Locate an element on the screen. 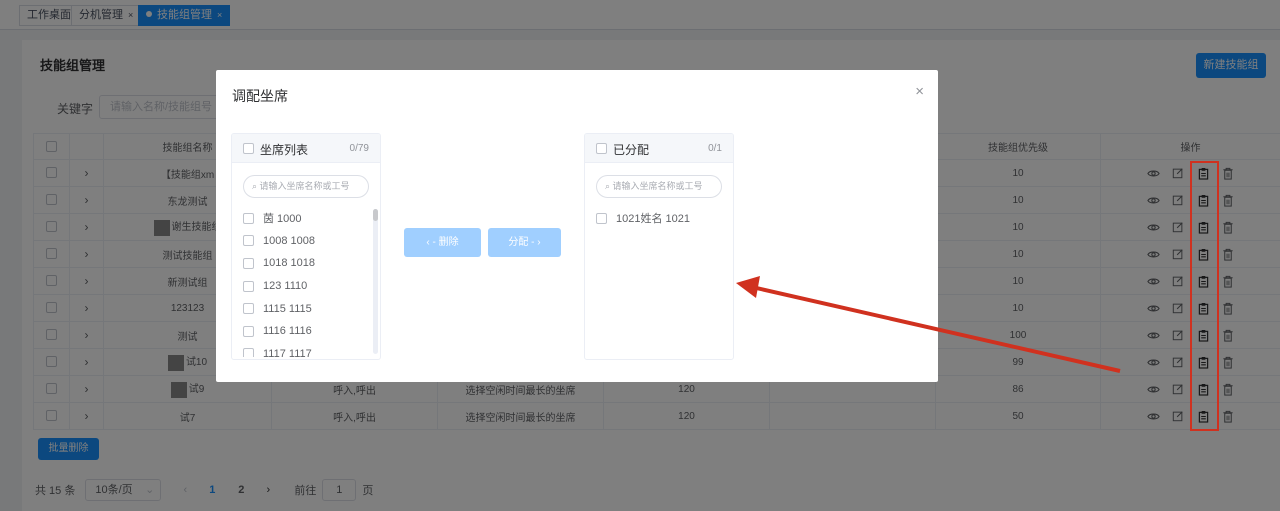  annotation-arrow-head is located at coordinates (748, 287).